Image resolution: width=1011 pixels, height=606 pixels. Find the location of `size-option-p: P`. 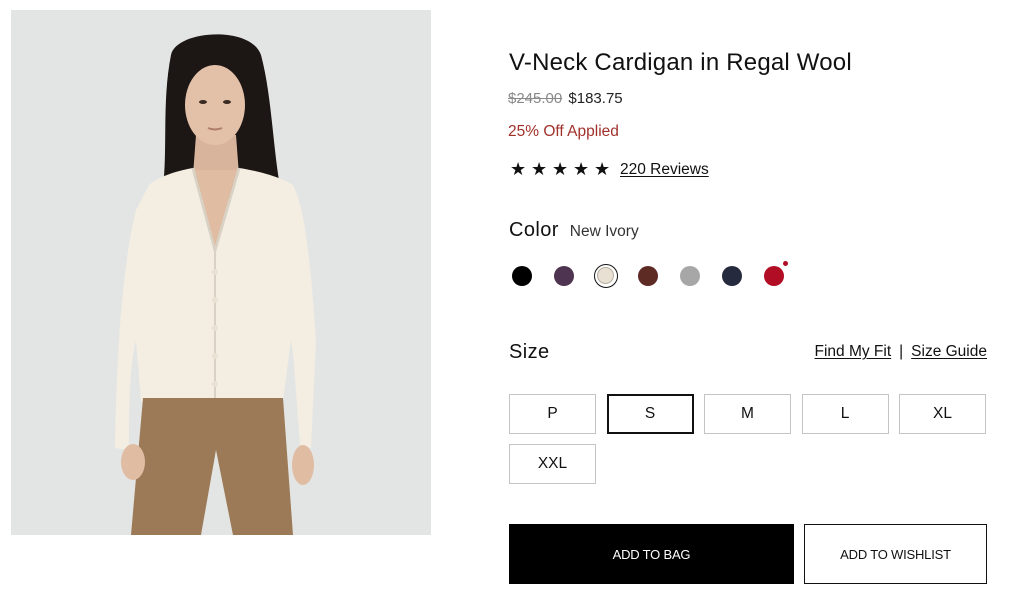

size-option-p: P is located at coordinates (552, 414).